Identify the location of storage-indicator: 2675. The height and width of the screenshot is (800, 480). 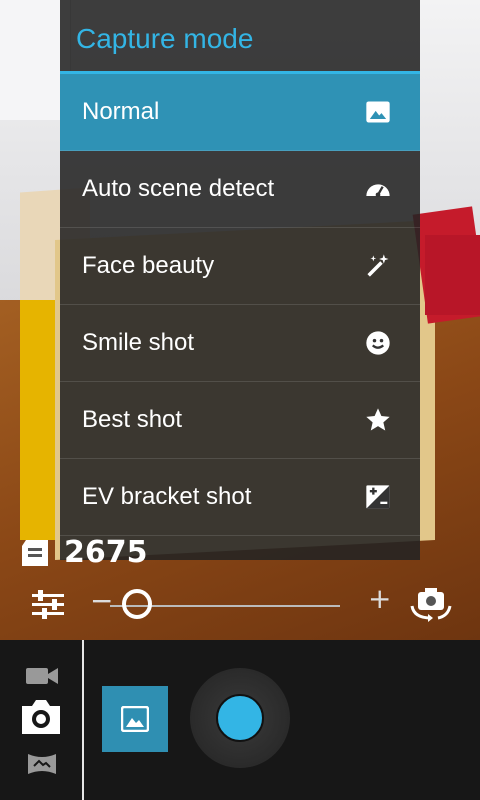
(85, 552).